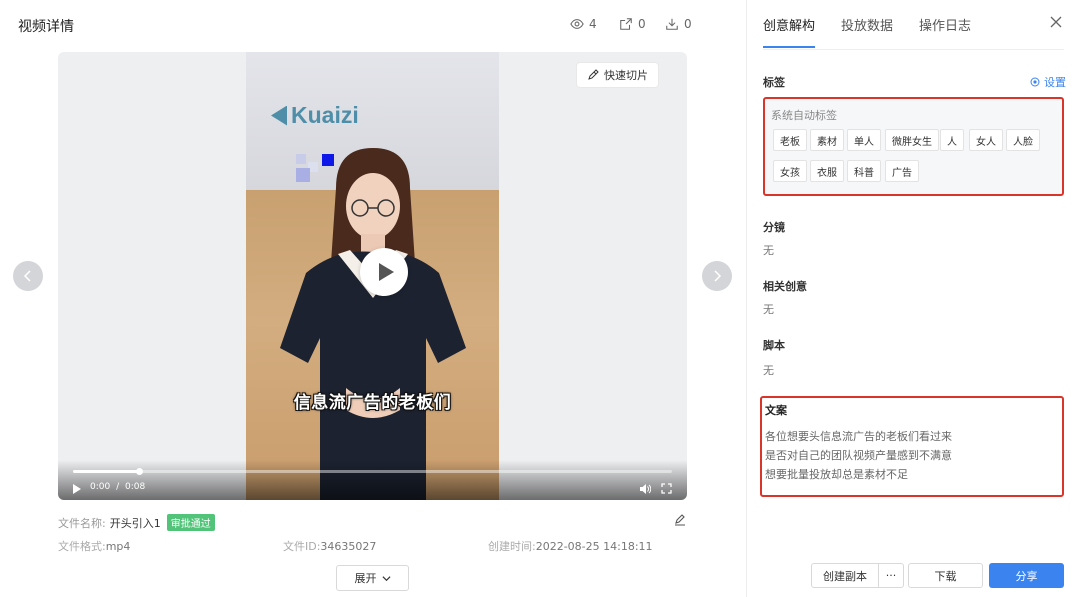 The height and width of the screenshot is (597, 1080). What do you see at coordinates (776, 410) in the screenshot?
I see `copywriting-title: 文案` at bounding box center [776, 410].